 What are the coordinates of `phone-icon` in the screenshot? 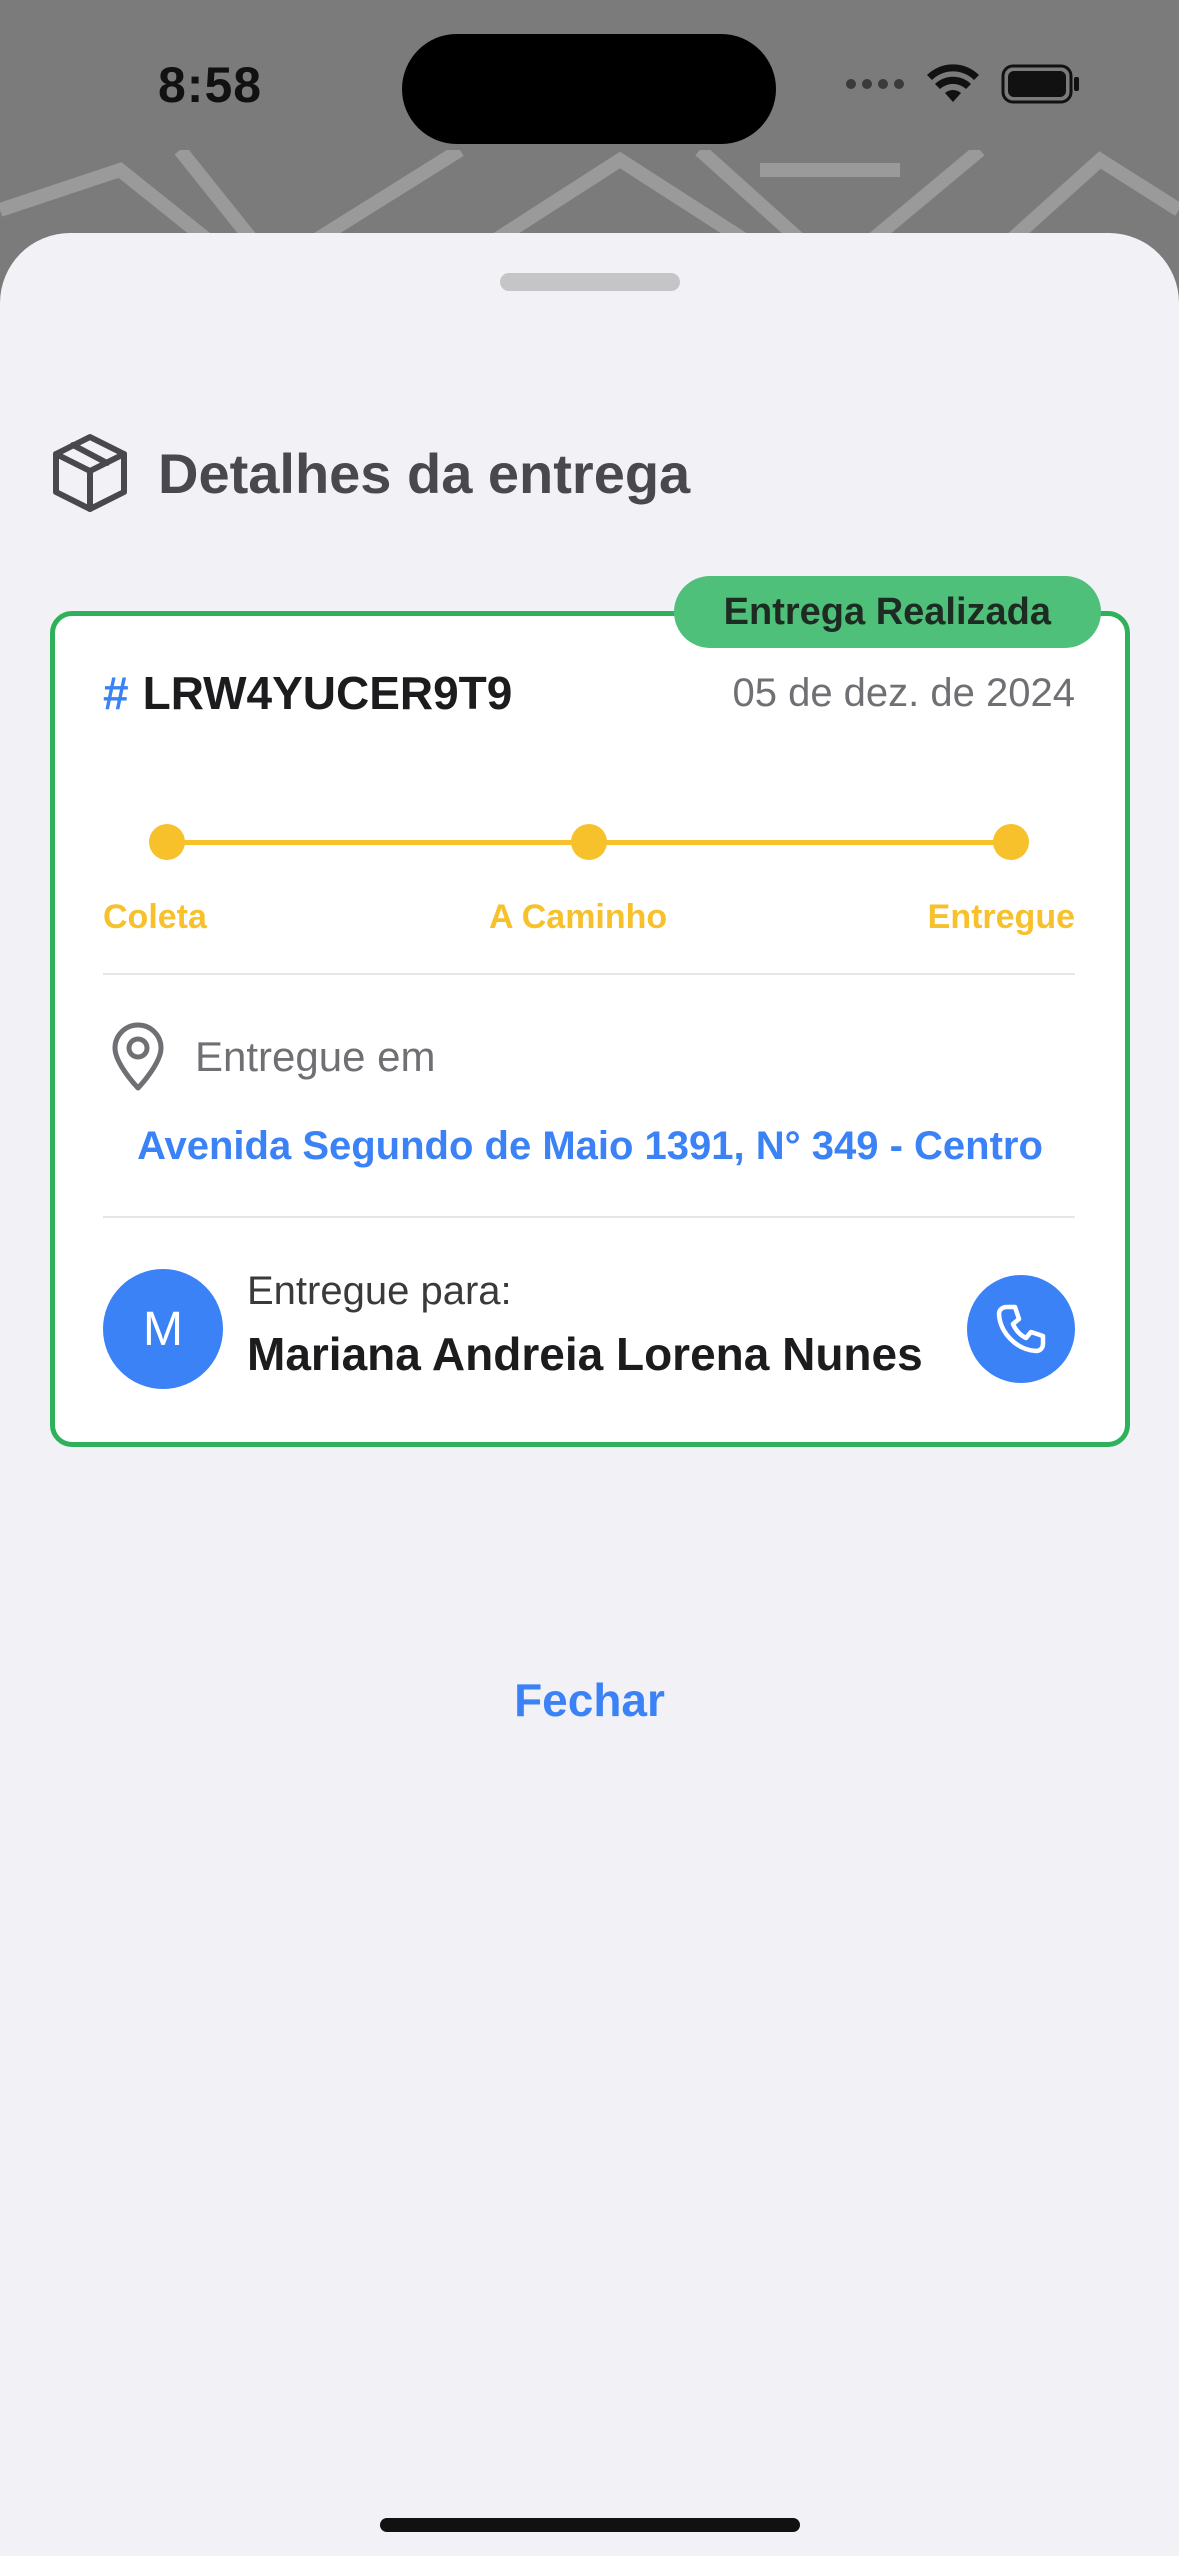 It's located at (1021, 1329).